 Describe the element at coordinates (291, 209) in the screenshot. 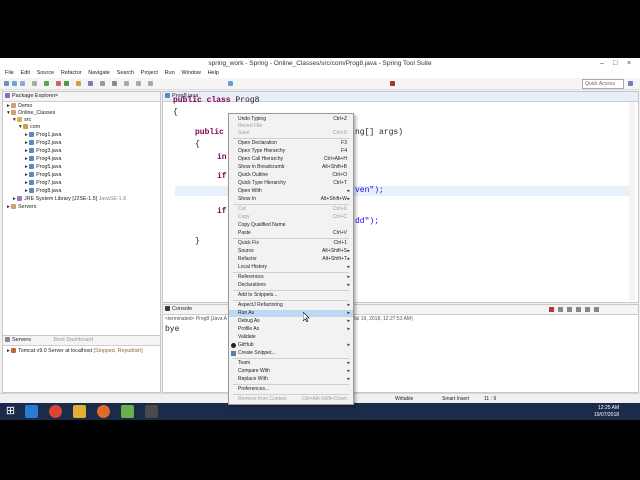

I see `menu-item-cut: Cut Ctrl+X` at that location.